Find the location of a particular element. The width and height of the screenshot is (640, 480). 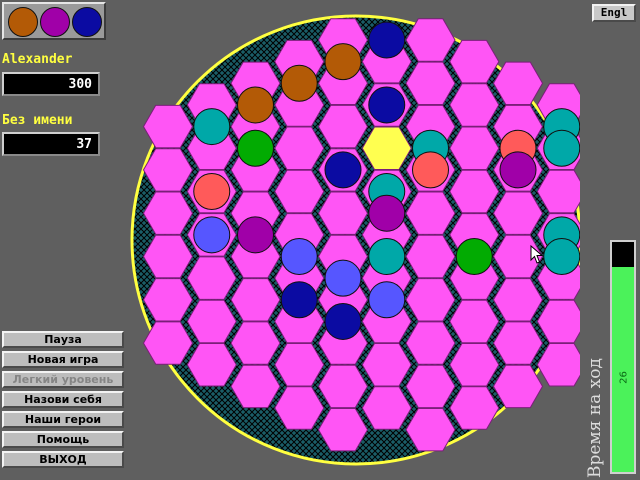

move-timer-value: 26 is located at coordinates (624, 377).